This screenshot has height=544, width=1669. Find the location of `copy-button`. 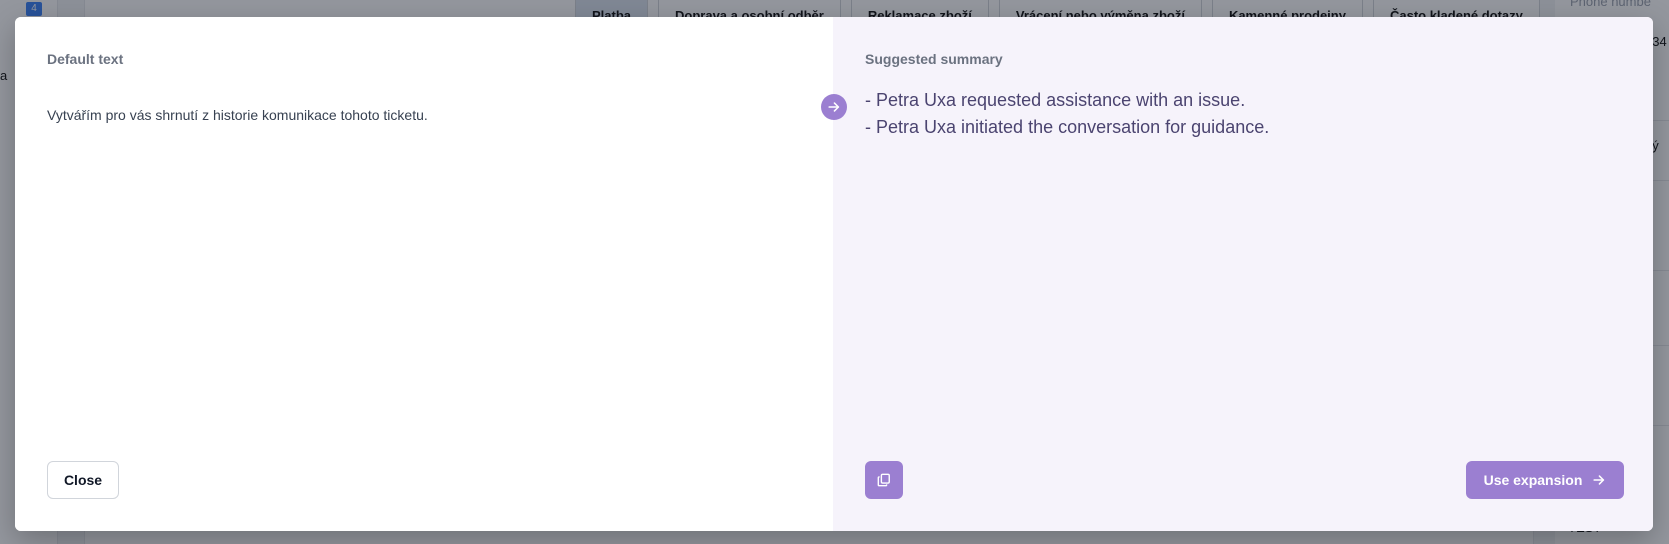

copy-button is located at coordinates (884, 480).